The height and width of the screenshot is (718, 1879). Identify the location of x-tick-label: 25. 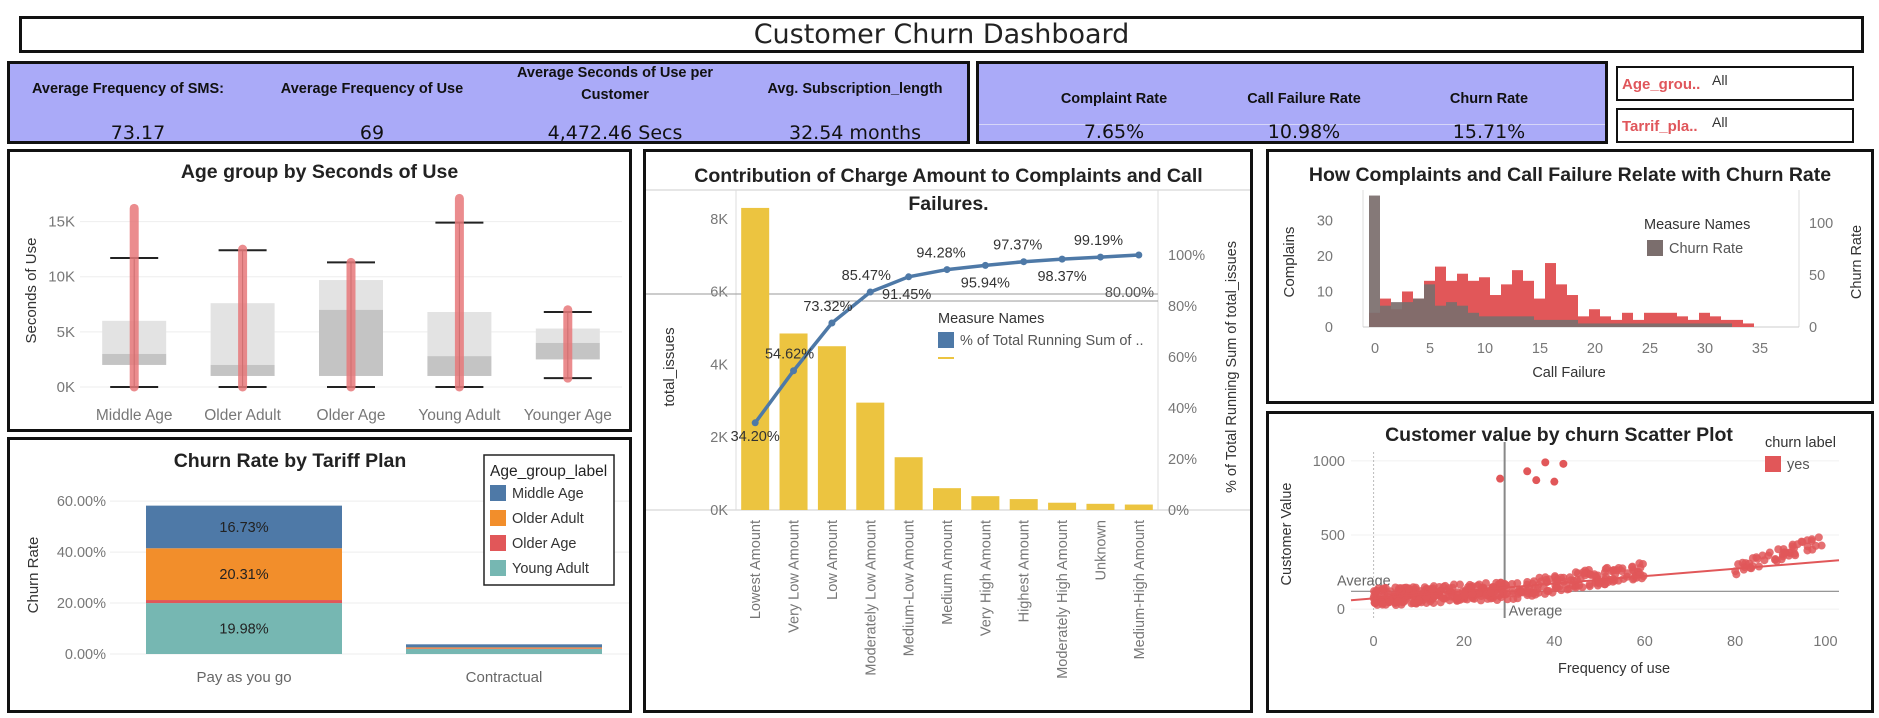
(1650, 349).